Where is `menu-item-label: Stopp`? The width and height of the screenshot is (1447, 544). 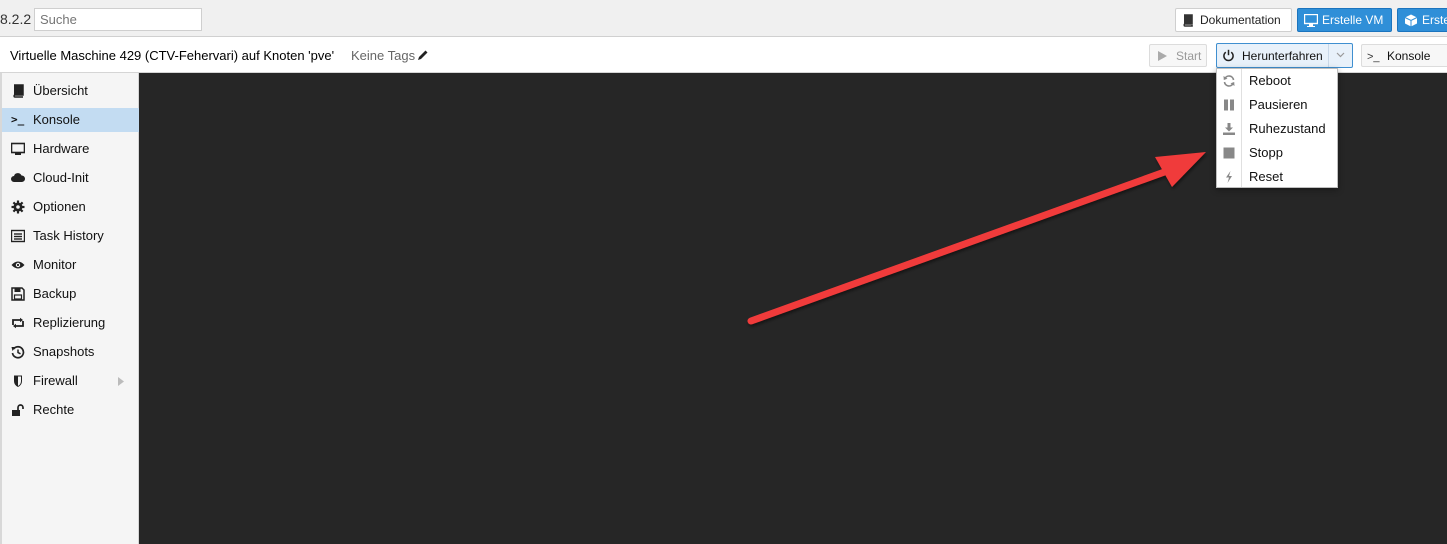
menu-item-label: Stopp is located at coordinates (1266, 152).